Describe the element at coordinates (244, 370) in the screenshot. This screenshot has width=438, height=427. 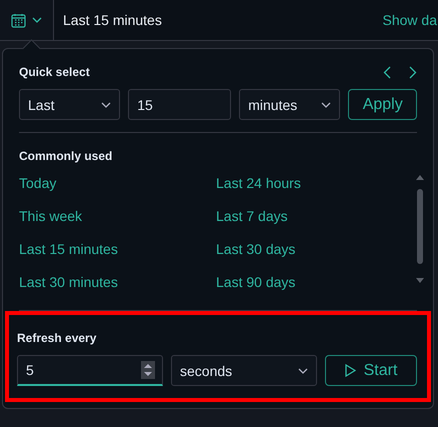
I see `unit-select: seconds` at that location.